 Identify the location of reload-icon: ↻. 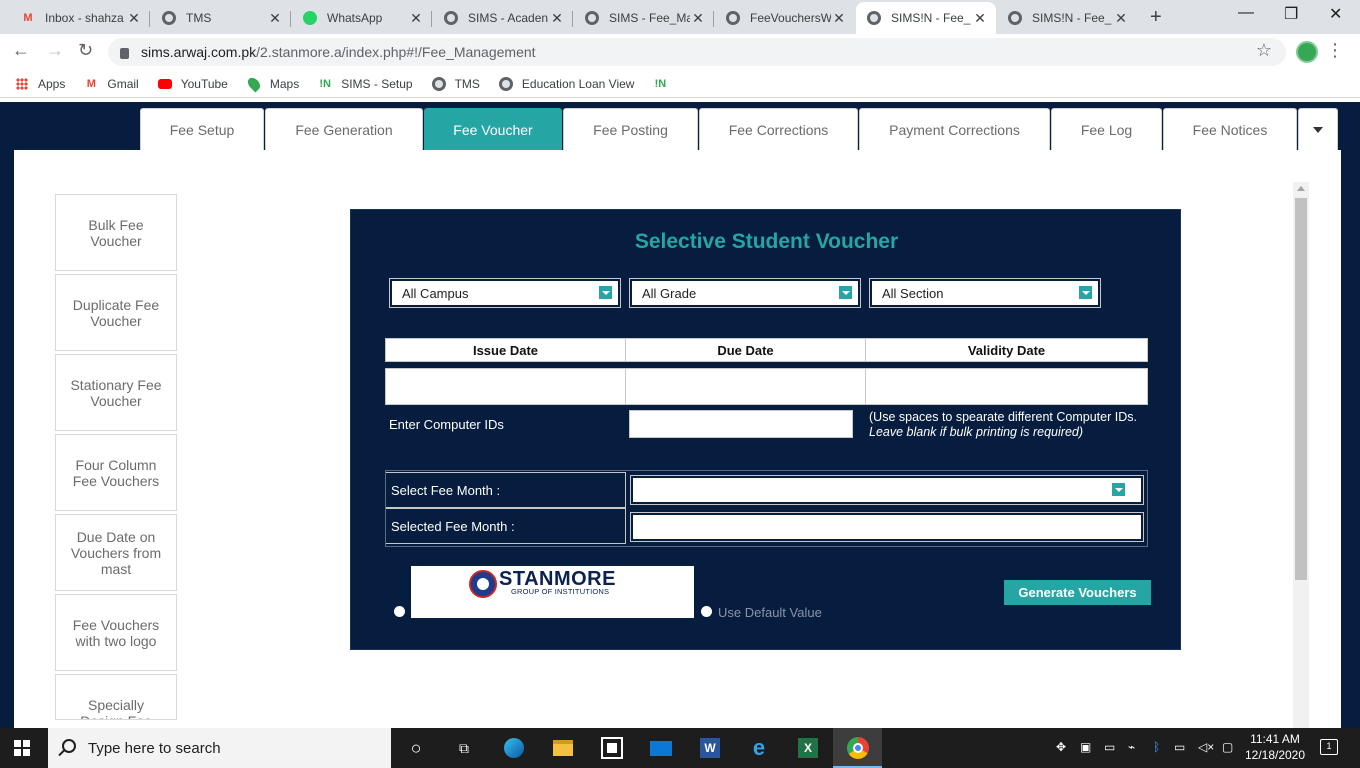
(85, 50).